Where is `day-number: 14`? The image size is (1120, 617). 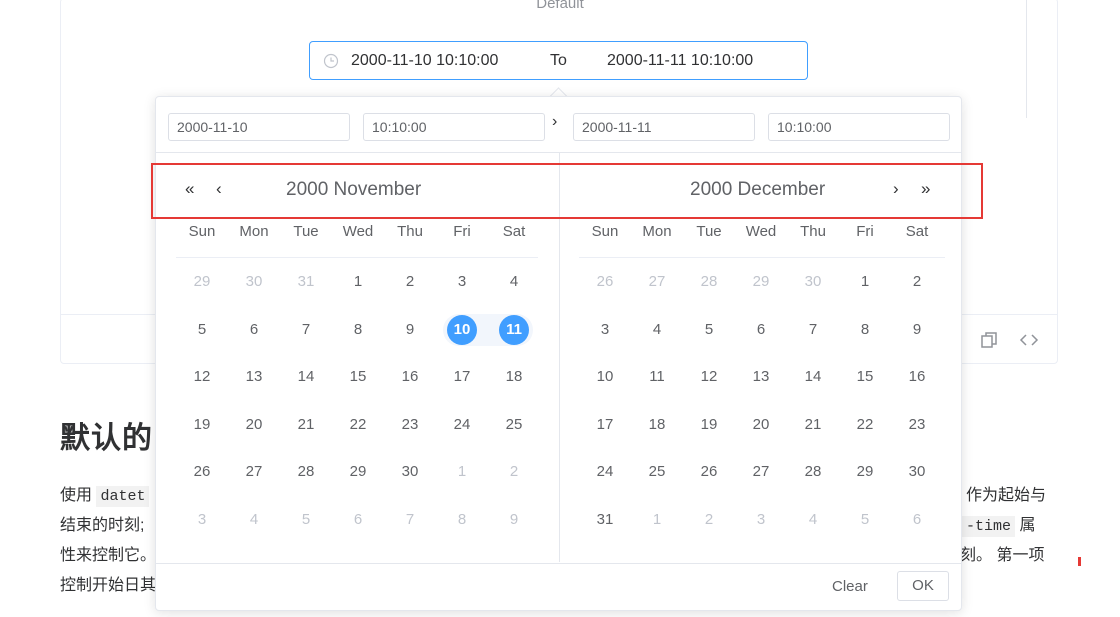 day-number: 14 is located at coordinates (306, 376).